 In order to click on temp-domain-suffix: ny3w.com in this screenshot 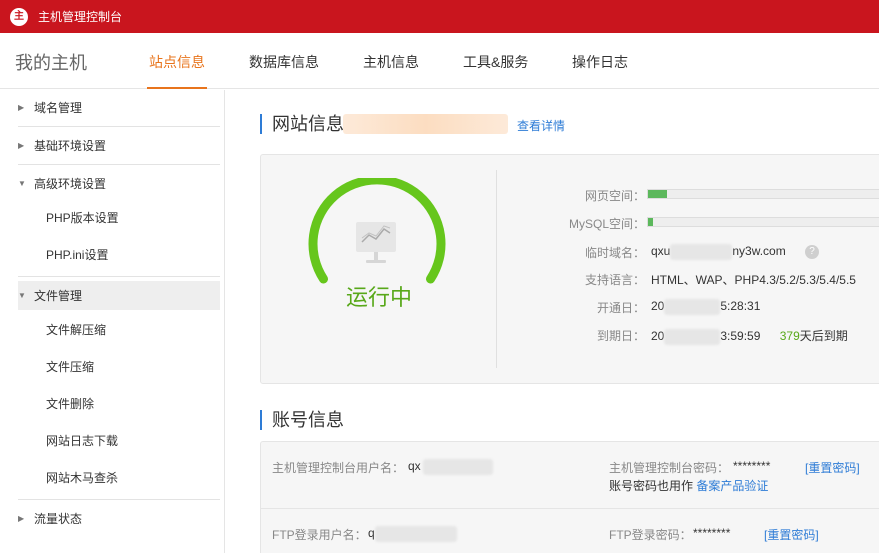, I will do `click(759, 251)`.